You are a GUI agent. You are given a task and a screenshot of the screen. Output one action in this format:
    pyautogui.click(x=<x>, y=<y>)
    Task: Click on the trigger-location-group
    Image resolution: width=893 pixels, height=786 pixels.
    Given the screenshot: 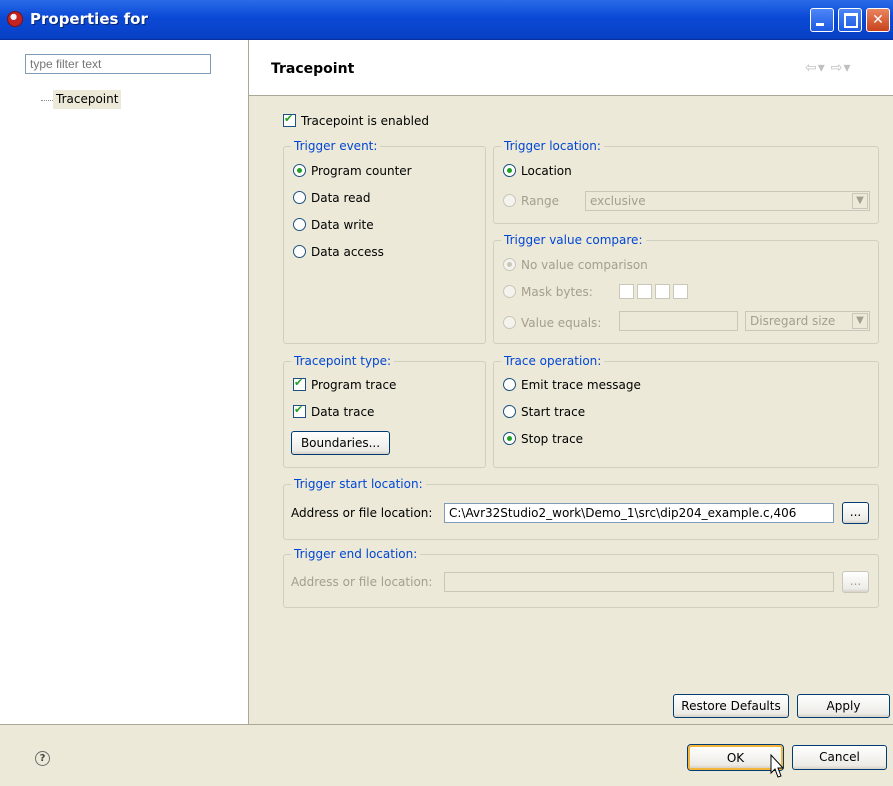 What is the action you would take?
    pyautogui.click(x=686, y=185)
    